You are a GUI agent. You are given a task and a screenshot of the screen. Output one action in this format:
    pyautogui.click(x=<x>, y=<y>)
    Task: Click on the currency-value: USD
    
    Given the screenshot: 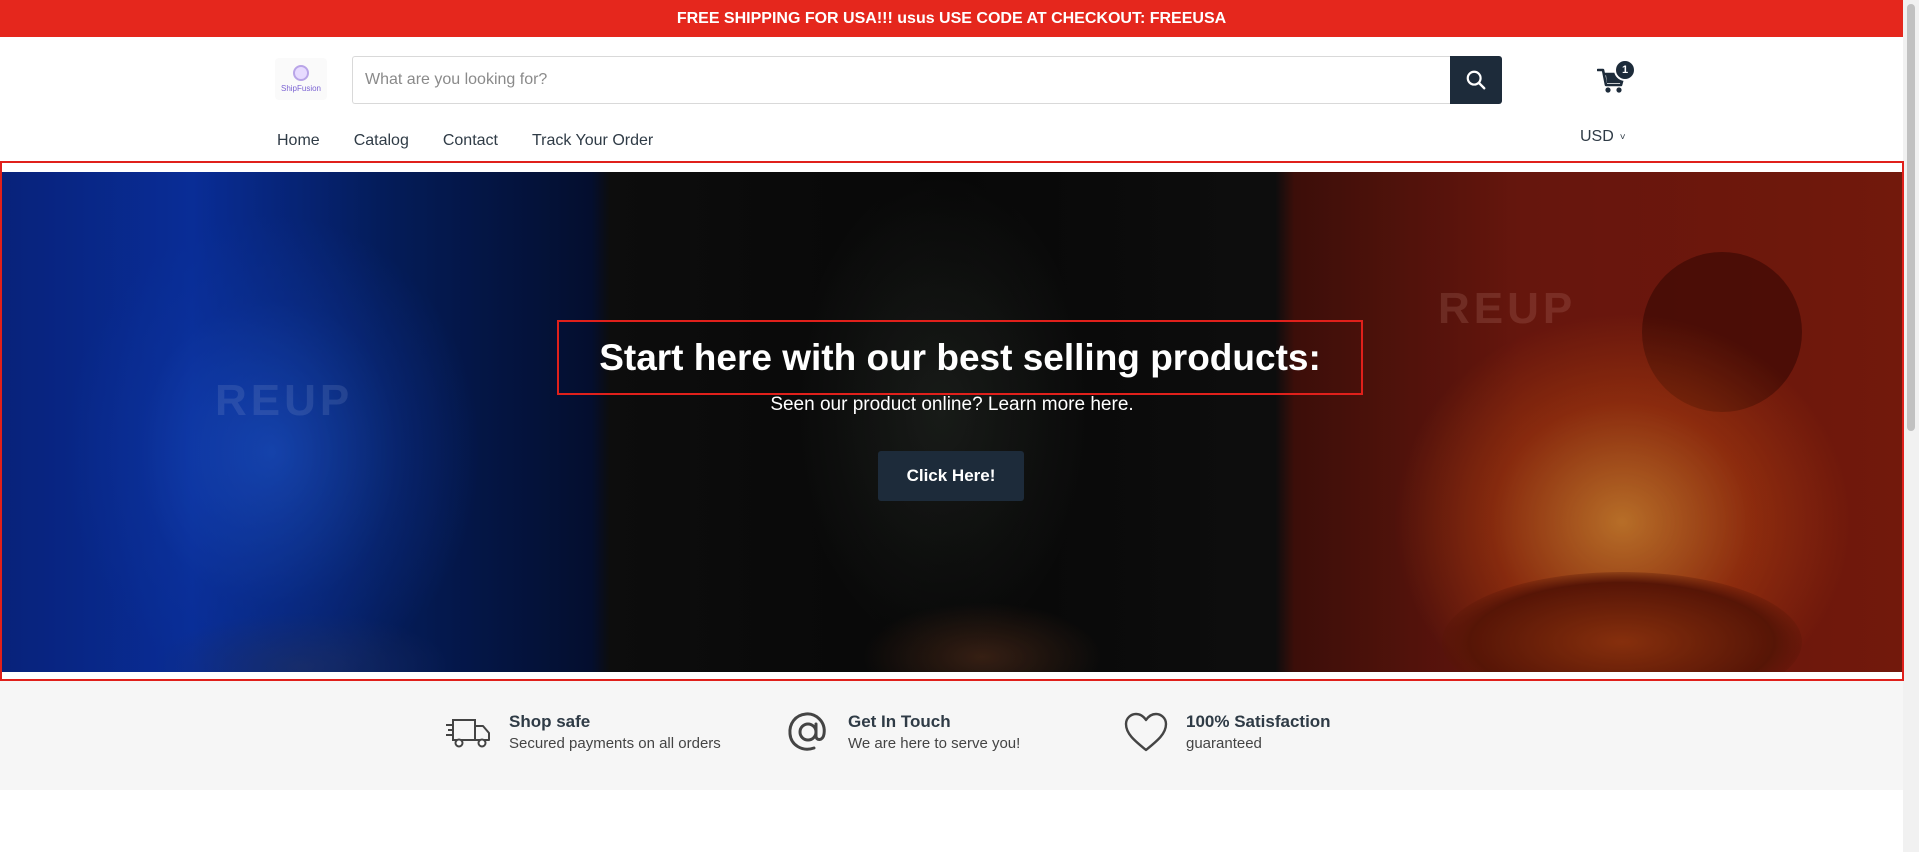 What is the action you would take?
    pyautogui.click(x=1597, y=136)
    